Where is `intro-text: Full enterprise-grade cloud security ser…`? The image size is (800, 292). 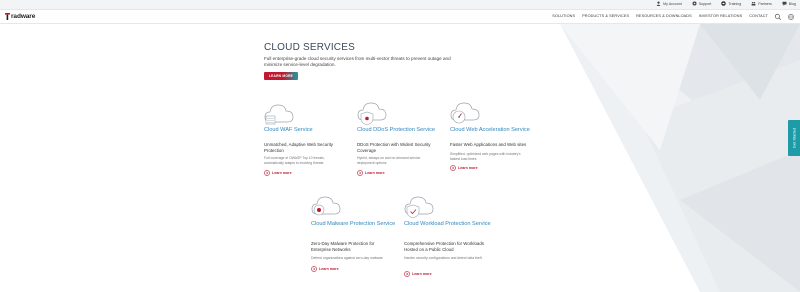
intro-text: Full enterprise-grade cloud security ser… is located at coordinates (357, 61).